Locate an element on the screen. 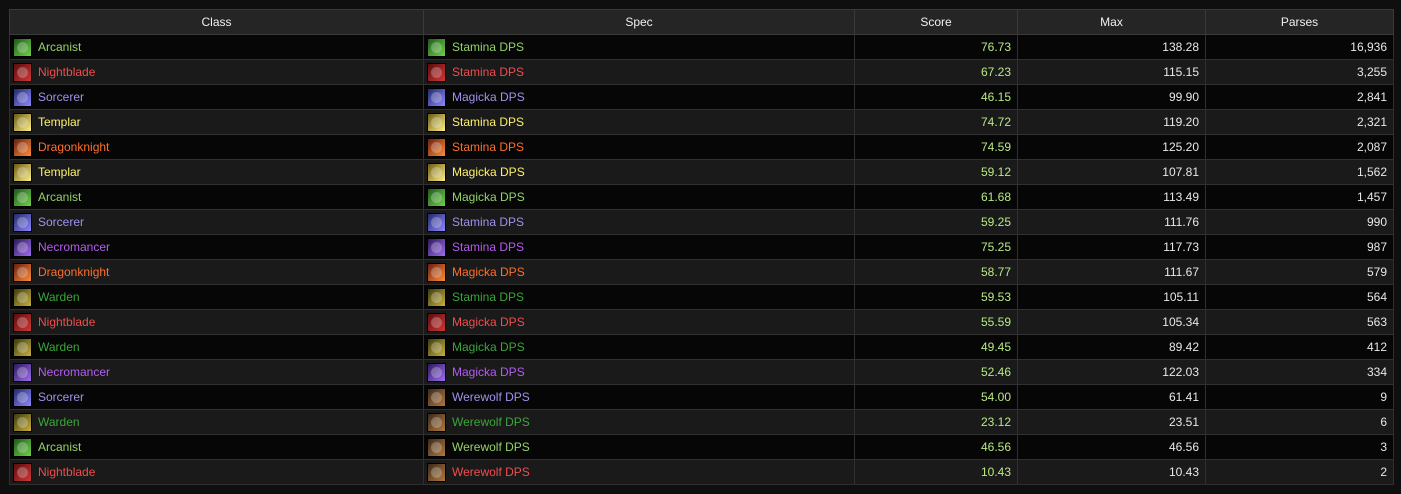 Image resolution: width=1401 pixels, height=494 pixels. arcanist-icon is located at coordinates (22, 197).